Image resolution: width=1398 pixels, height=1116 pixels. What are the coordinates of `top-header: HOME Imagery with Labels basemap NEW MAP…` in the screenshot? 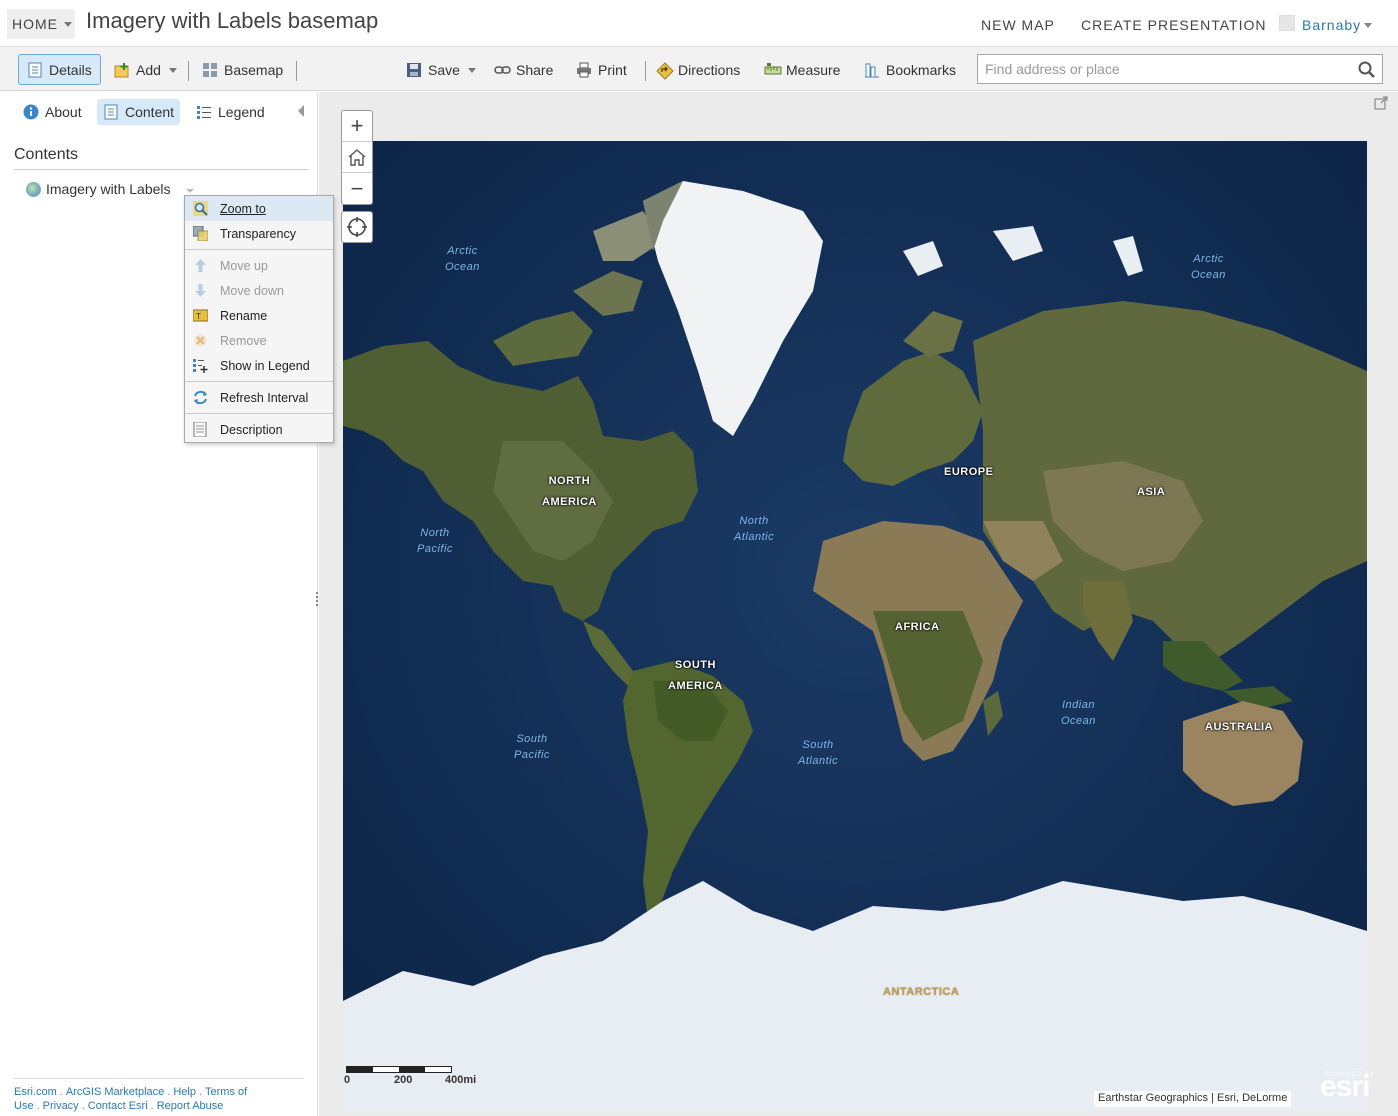 It's located at (699, 23).